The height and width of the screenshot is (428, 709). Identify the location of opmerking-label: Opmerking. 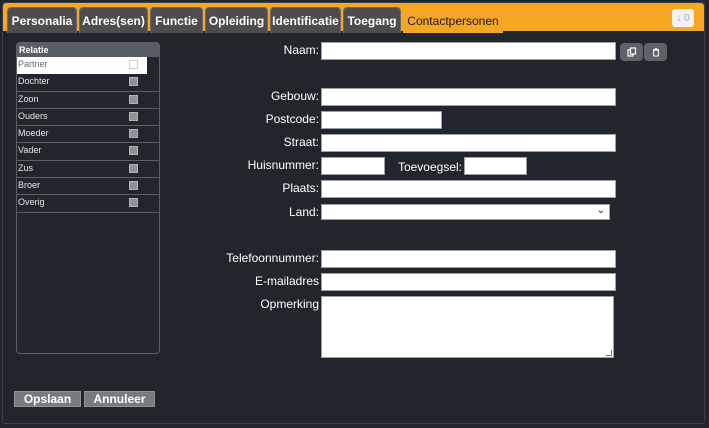
(289, 304).